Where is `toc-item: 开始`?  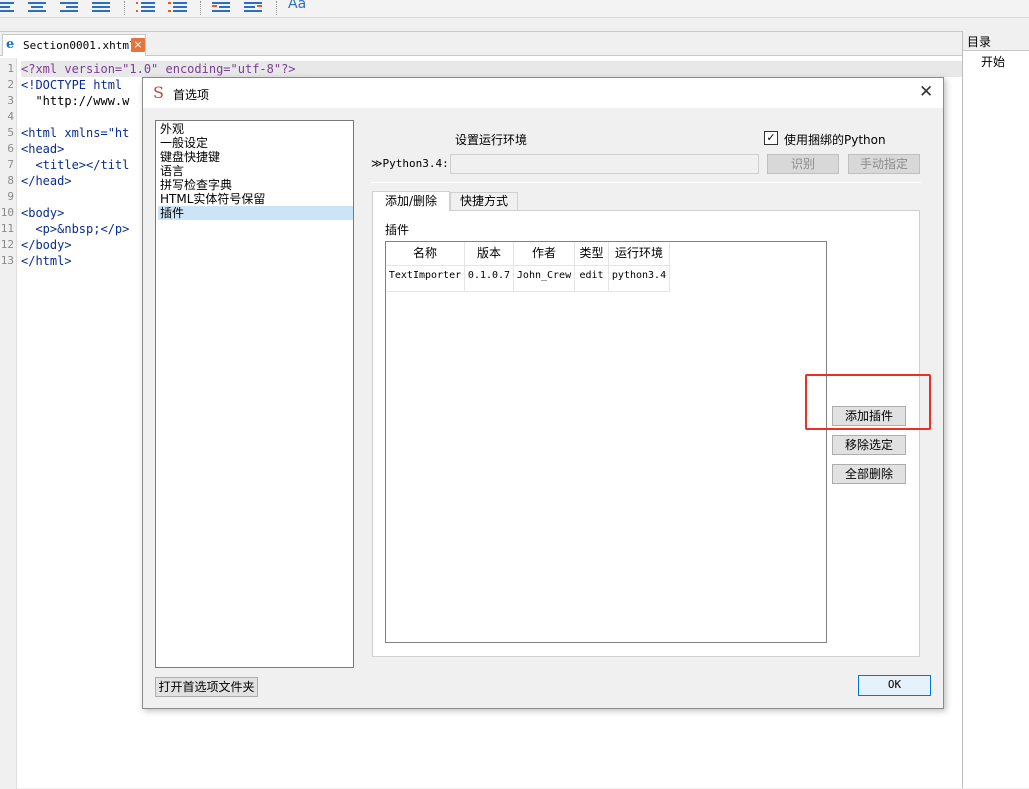
toc-item: 开始 is located at coordinates (993, 61).